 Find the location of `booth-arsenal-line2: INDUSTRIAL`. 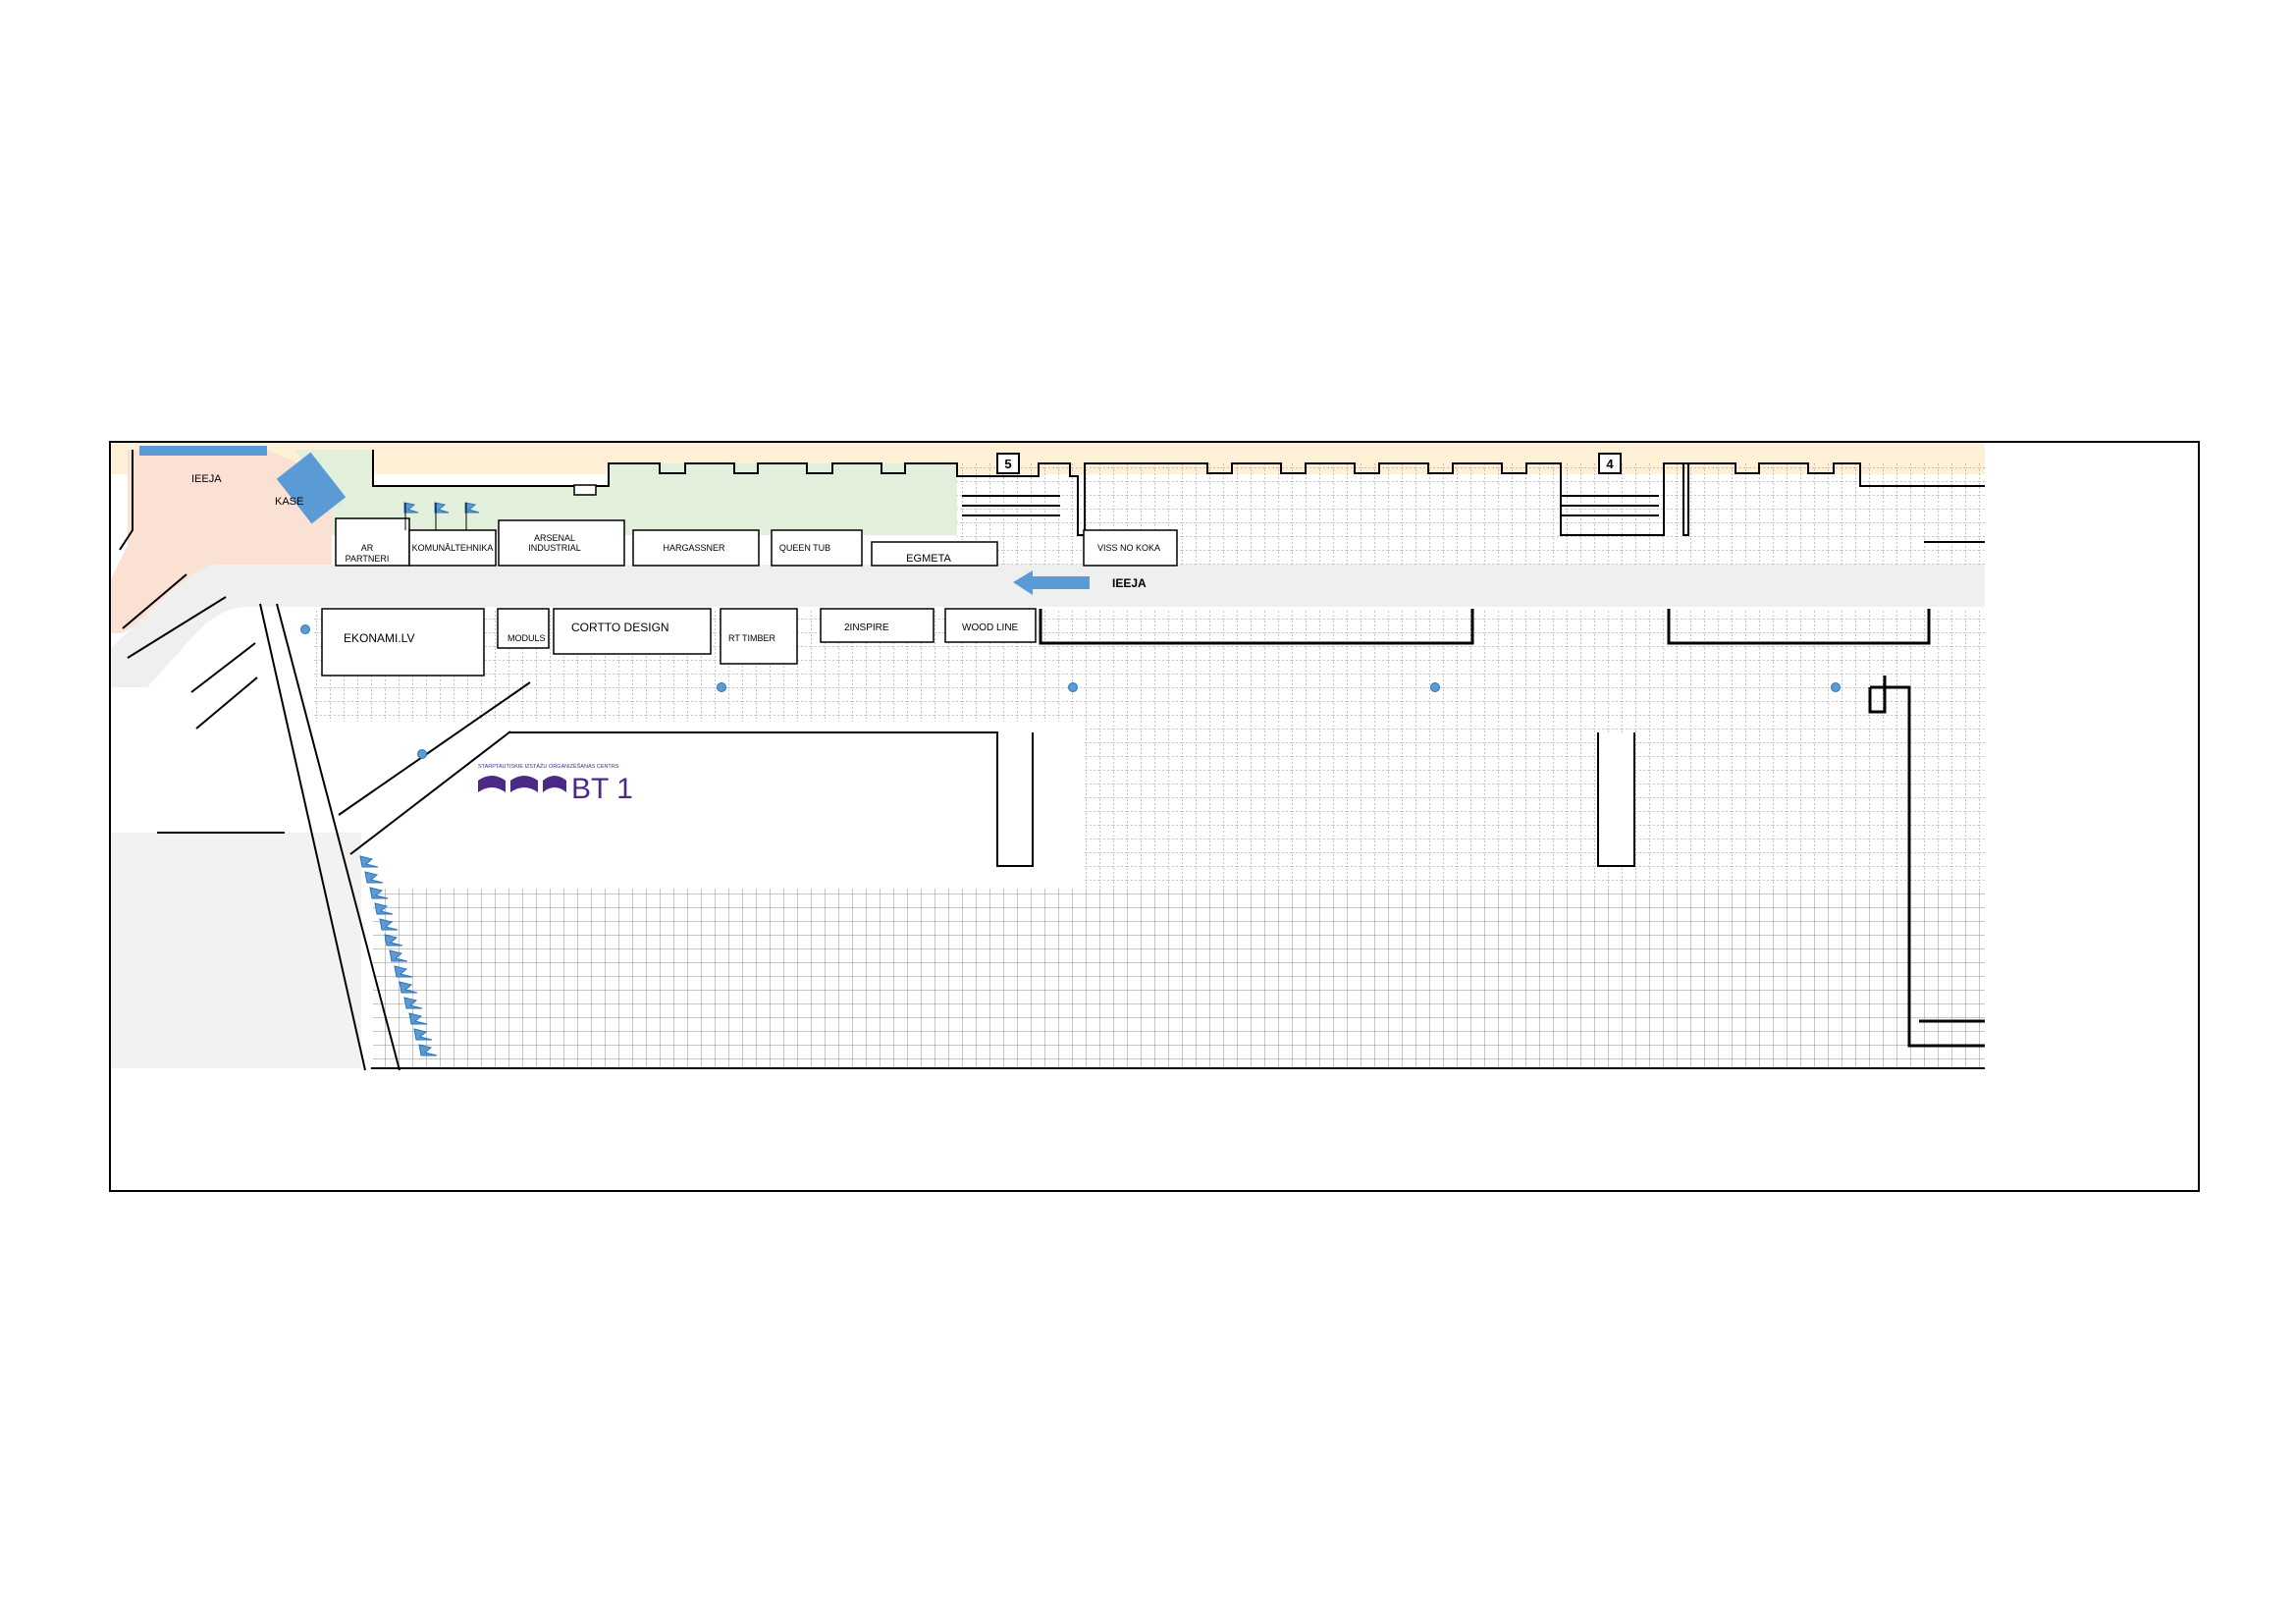

booth-arsenal-line2: INDUSTRIAL is located at coordinates (554, 548).